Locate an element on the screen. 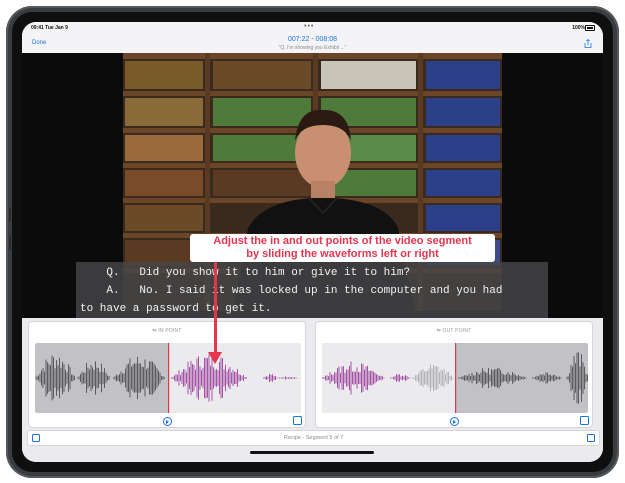 This screenshot has height=483, width=625. multitasking-dots: ••• is located at coordinates (309, 26).